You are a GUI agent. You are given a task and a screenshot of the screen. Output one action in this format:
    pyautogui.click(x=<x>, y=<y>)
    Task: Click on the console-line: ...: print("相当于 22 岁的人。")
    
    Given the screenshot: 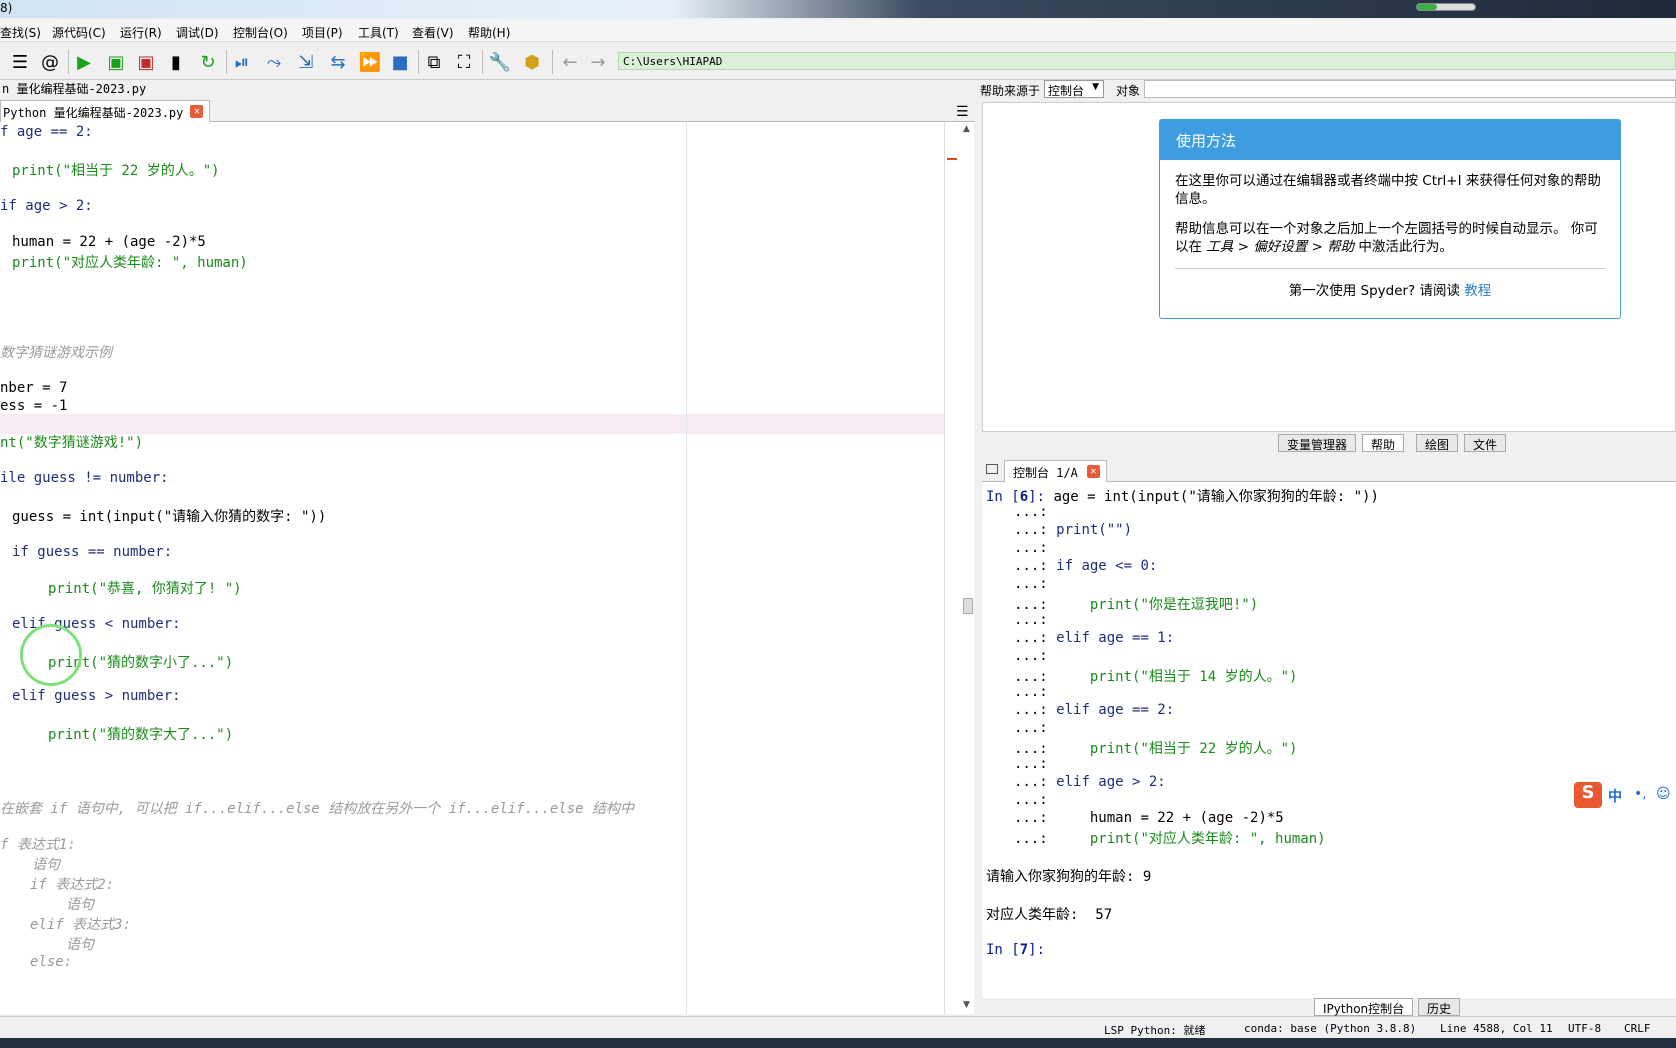 What is the action you would take?
    pyautogui.click(x=1156, y=749)
    